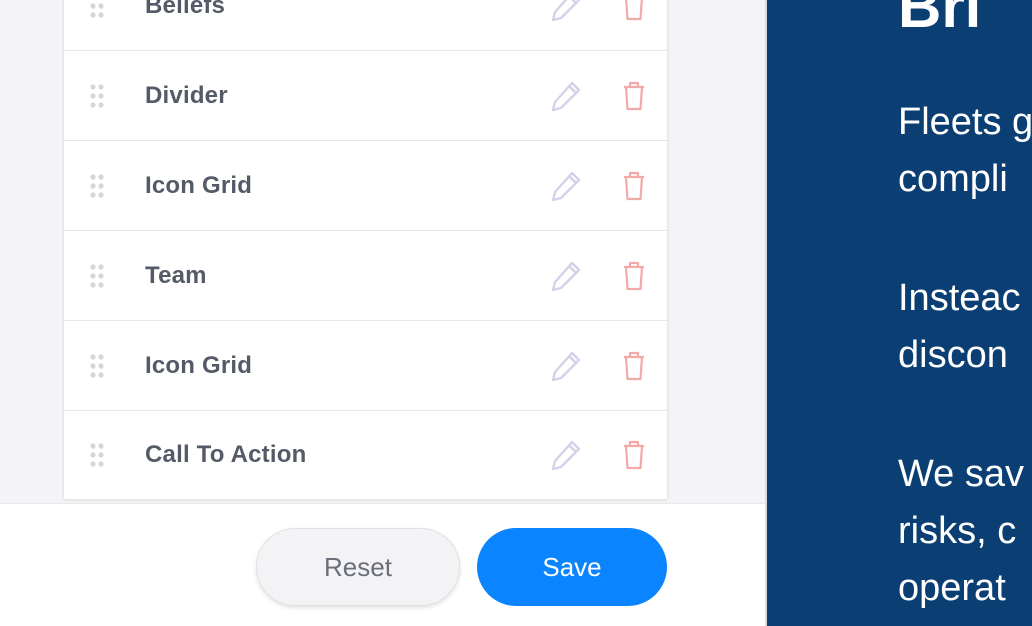 The width and height of the screenshot is (1032, 626). What do you see at coordinates (365, 276) in the screenshot?
I see `block-row-team: Team` at bounding box center [365, 276].